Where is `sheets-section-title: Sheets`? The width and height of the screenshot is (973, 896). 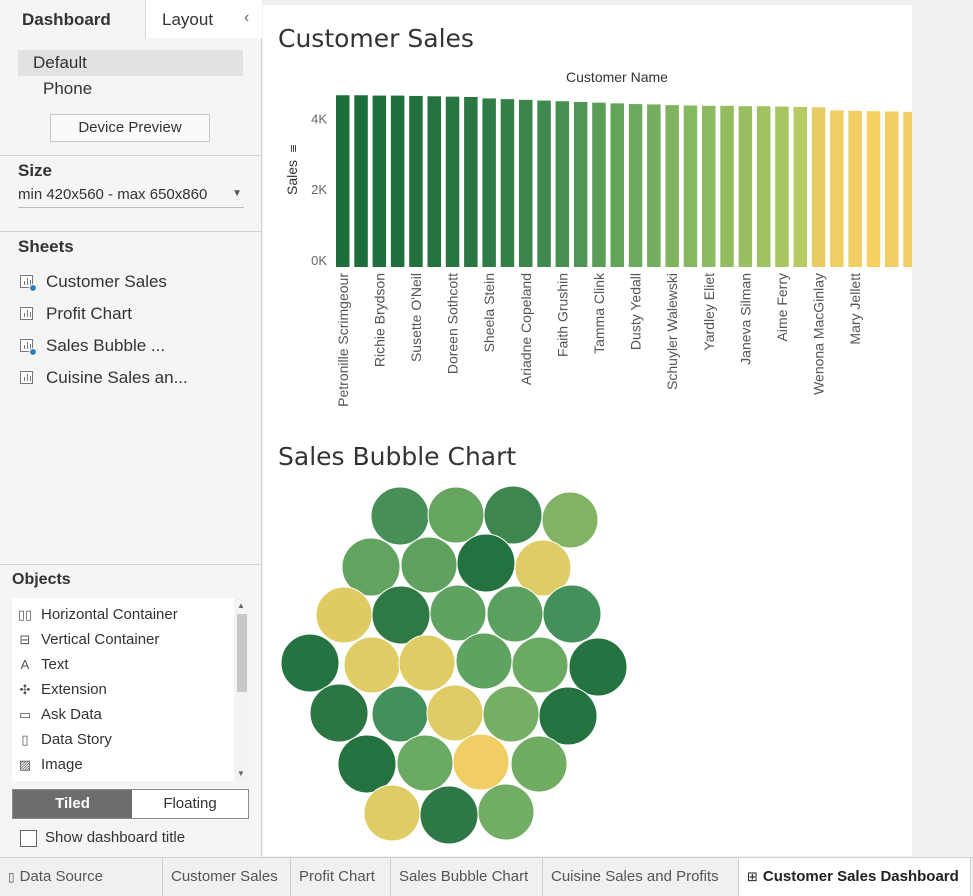 sheets-section-title: Sheets is located at coordinates (46, 246).